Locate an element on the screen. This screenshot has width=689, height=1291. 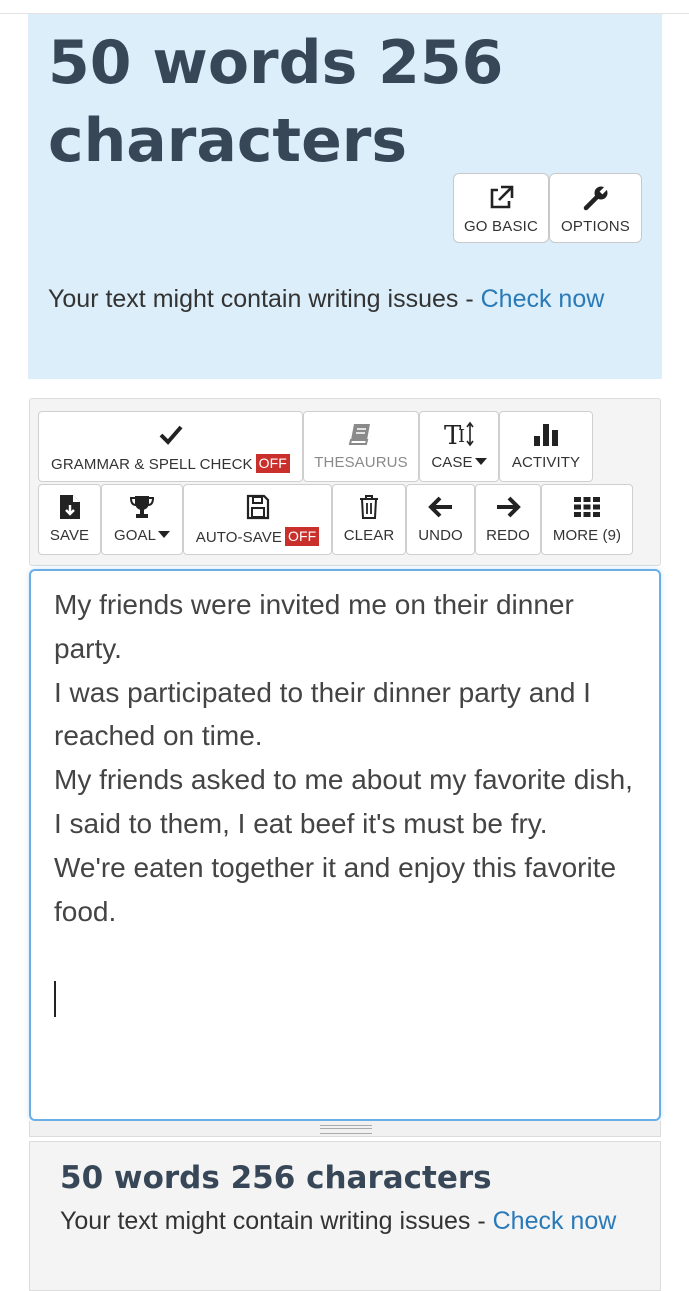
check-now-link: Check now is located at coordinates (543, 299).